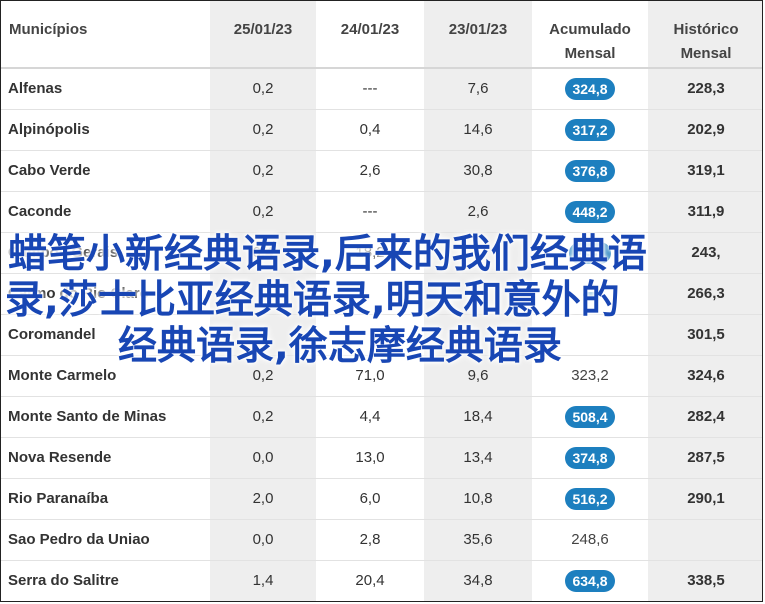  What do you see at coordinates (370, 417) in the screenshot?
I see `value-date-2-cell: 4,4` at bounding box center [370, 417].